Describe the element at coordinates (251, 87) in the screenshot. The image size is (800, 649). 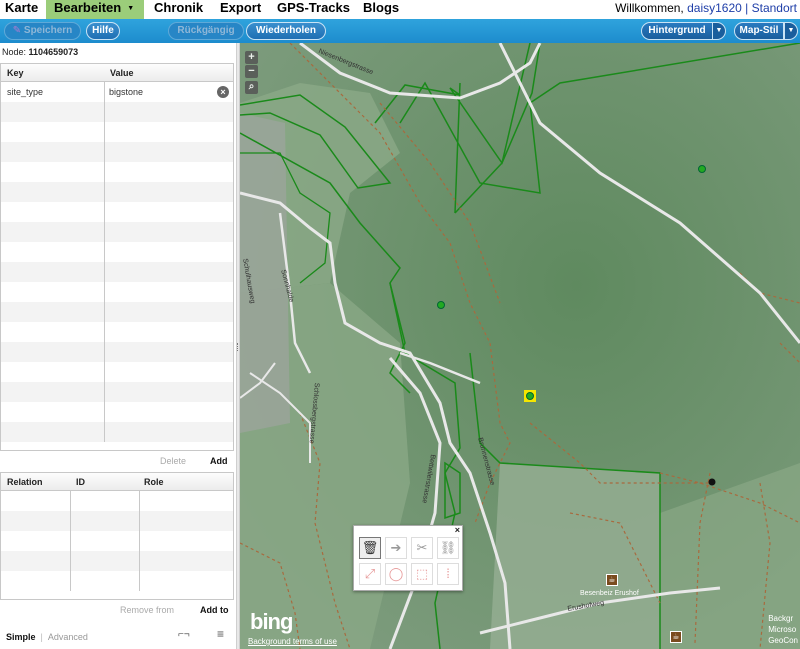
I see `magnifier-icon: ⌕` at that location.